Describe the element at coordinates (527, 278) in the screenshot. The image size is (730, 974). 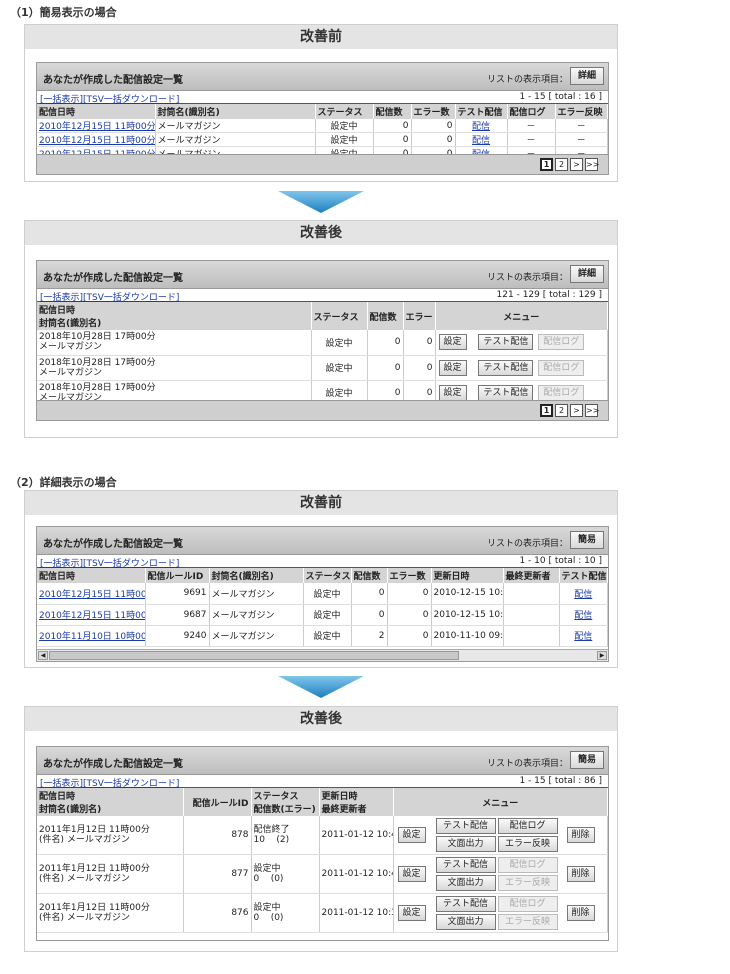
I see `list-display-label: リストの表示項目：` at that location.